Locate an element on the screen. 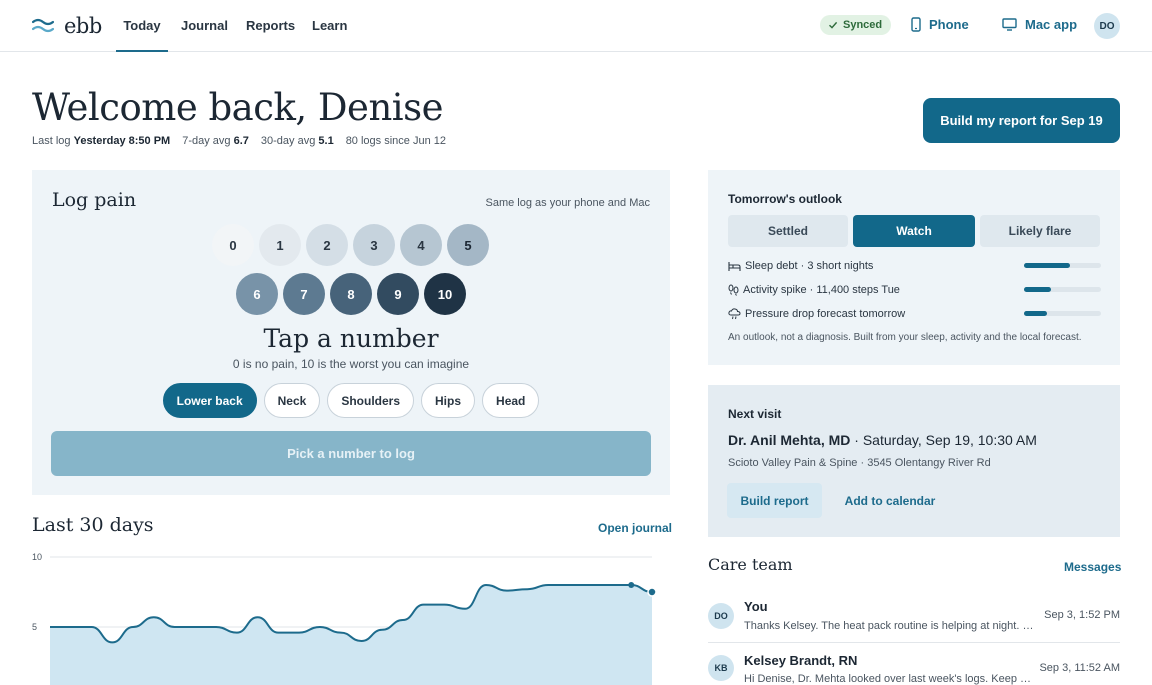 The image size is (1152, 685). tap-prompt: Tap a number is located at coordinates (351, 338).